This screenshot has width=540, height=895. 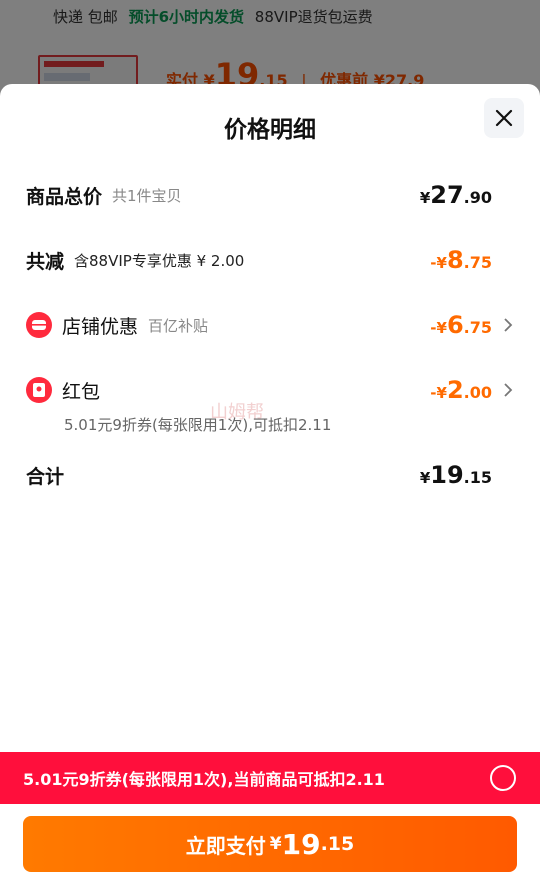 What do you see at coordinates (45, 476) in the screenshot?
I see `sum-label: 合计` at bounding box center [45, 476].